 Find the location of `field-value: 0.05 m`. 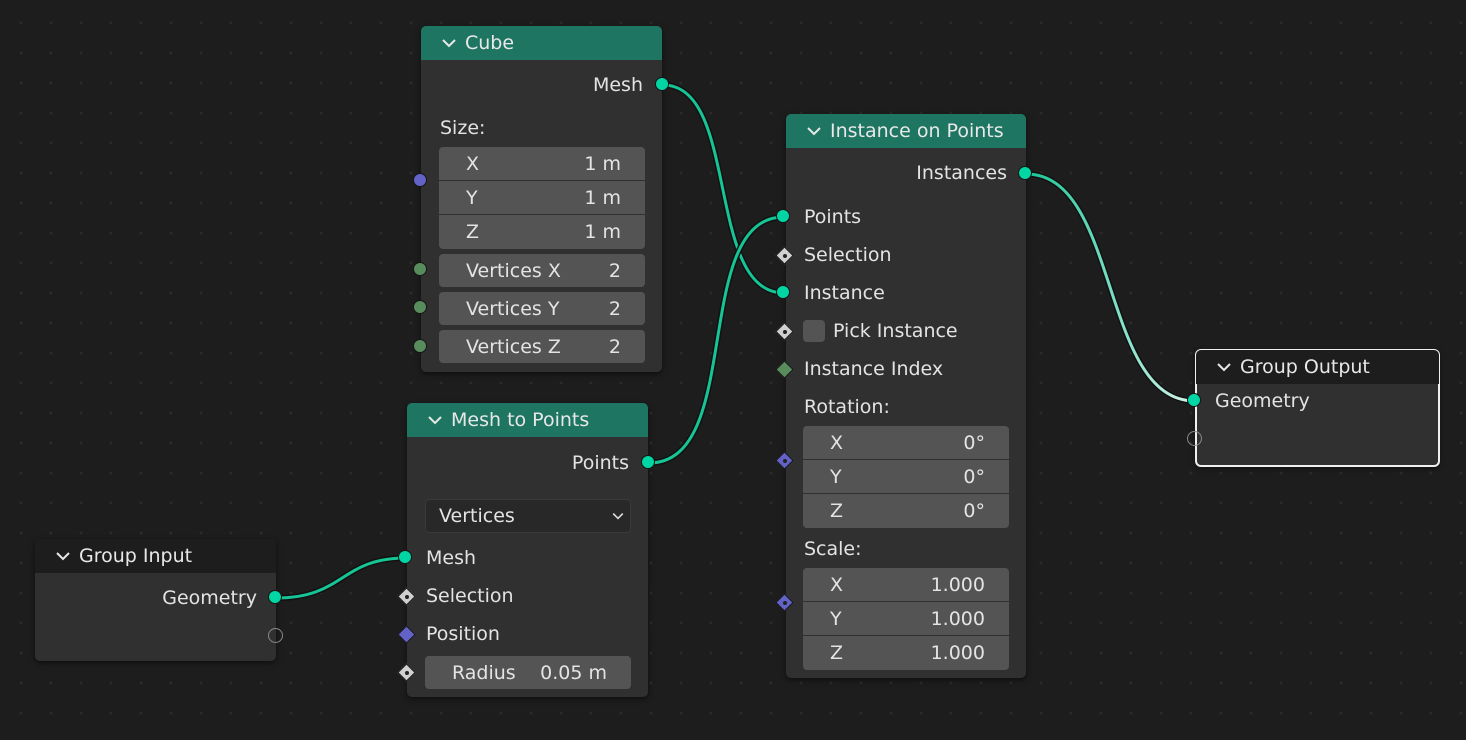

field-value: 0.05 m is located at coordinates (573, 672).